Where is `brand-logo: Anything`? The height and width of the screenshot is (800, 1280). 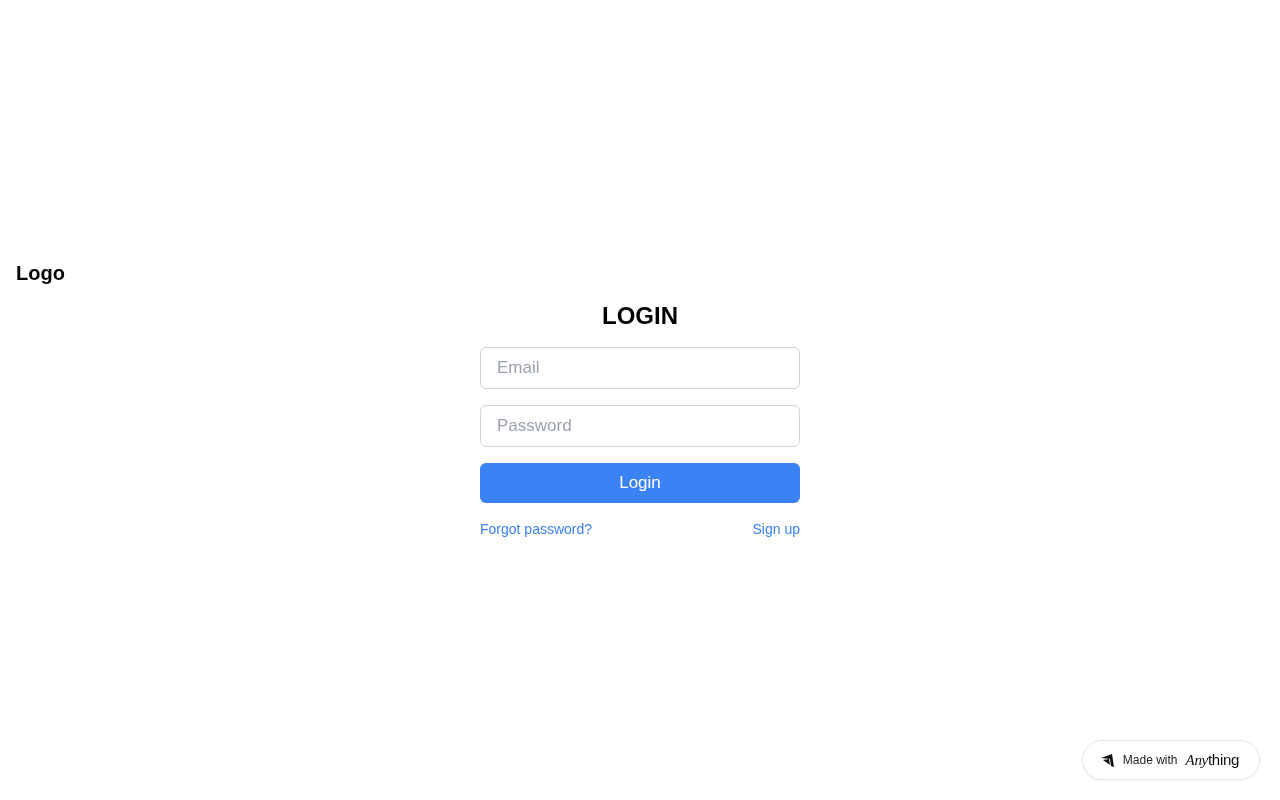
brand-logo: Anything is located at coordinates (1212, 760).